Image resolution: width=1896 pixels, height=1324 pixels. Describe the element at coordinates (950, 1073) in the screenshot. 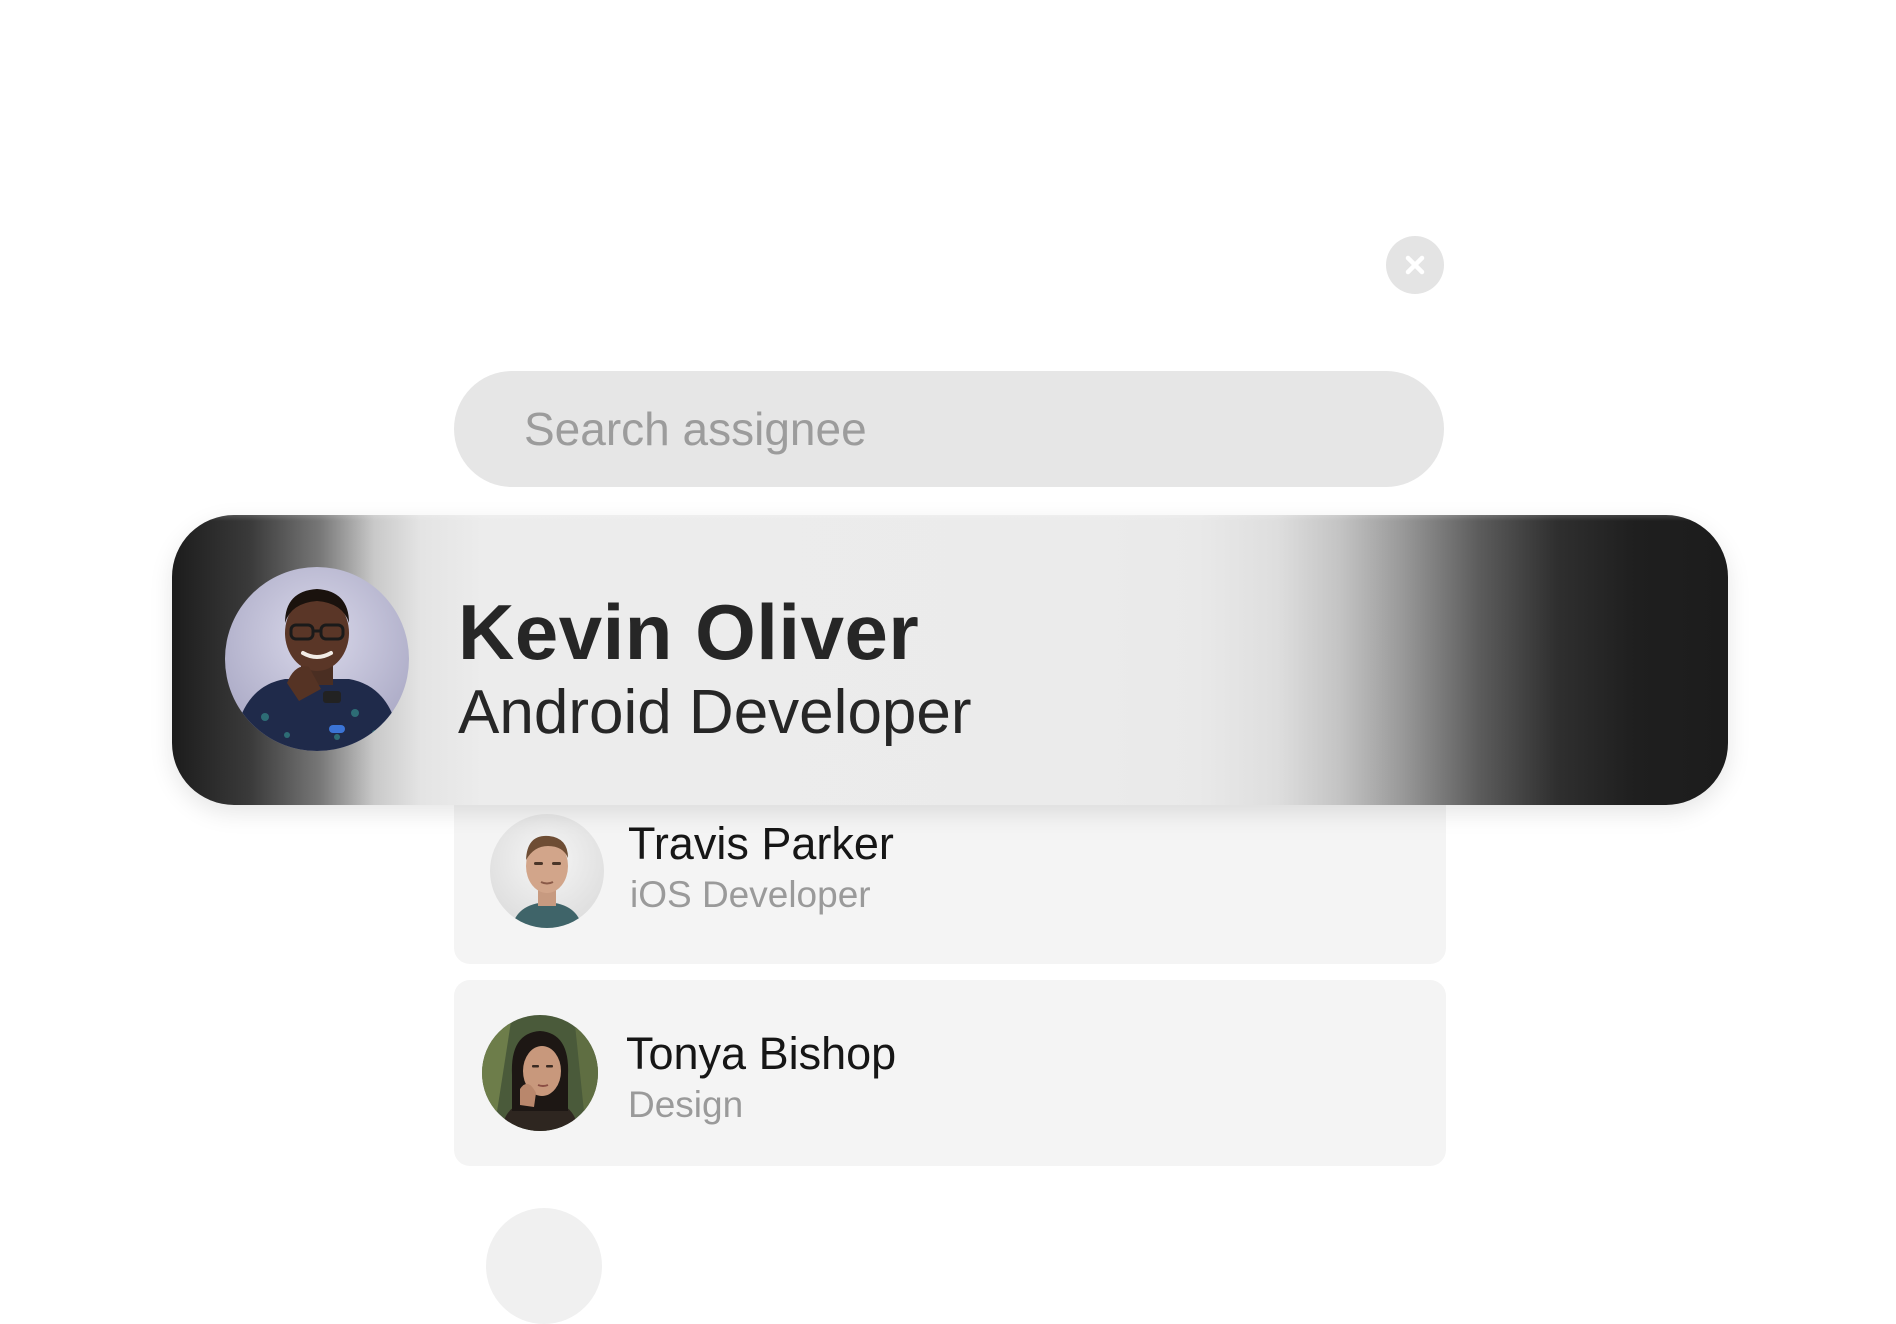

I see `assignee-card-tonya-bishop: Tonya Bishop Design` at that location.